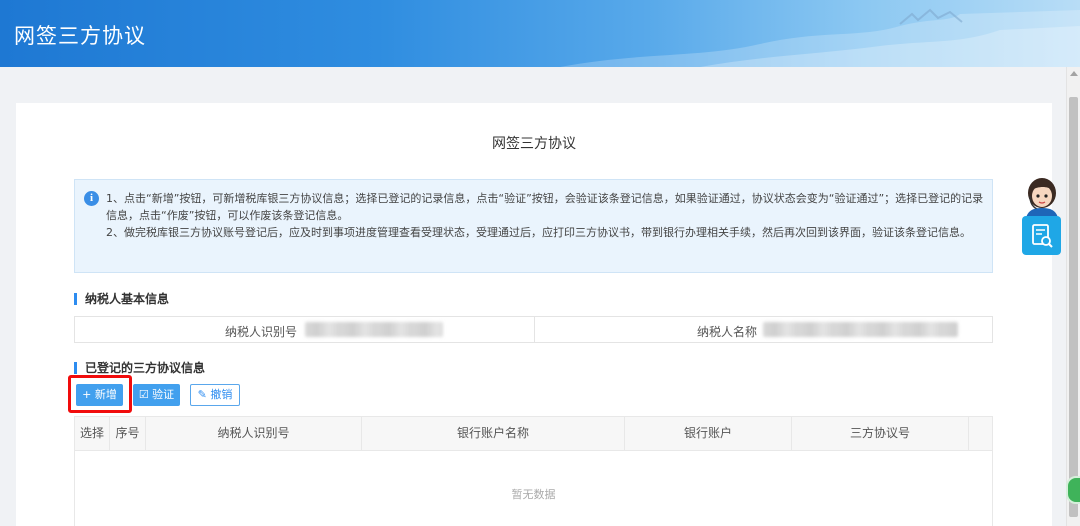 The image size is (1080, 526). What do you see at coordinates (156, 395) in the screenshot?
I see `verify-button: ☑ 验证` at bounding box center [156, 395].